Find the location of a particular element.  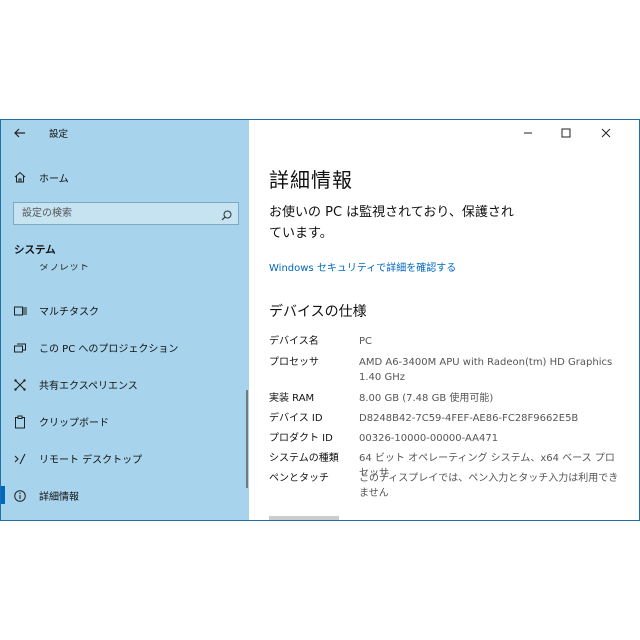

maximize-icon is located at coordinates (566, 133).